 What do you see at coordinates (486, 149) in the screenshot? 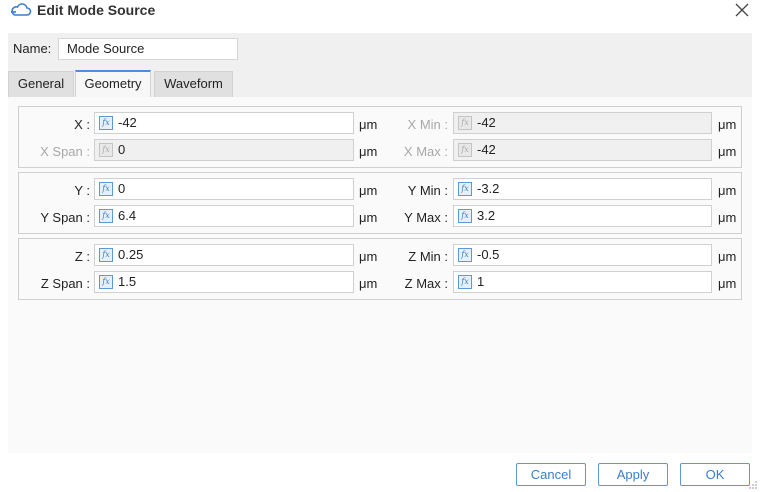
I see `x-max-value: -42` at bounding box center [486, 149].